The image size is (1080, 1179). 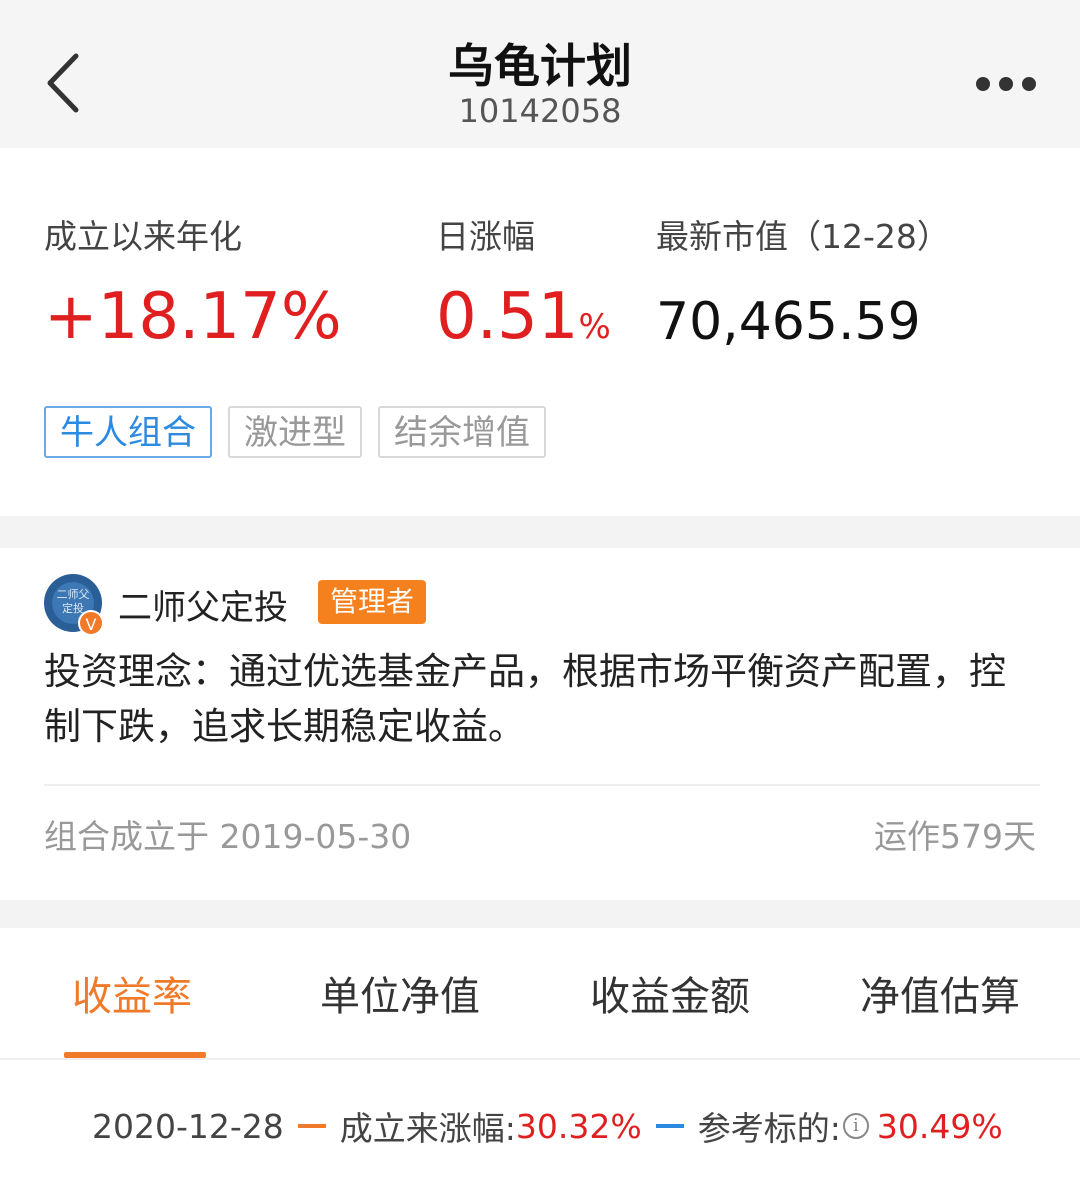 What do you see at coordinates (128, 432) in the screenshot?
I see `tag-niuren: 牛人组合` at bounding box center [128, 432].